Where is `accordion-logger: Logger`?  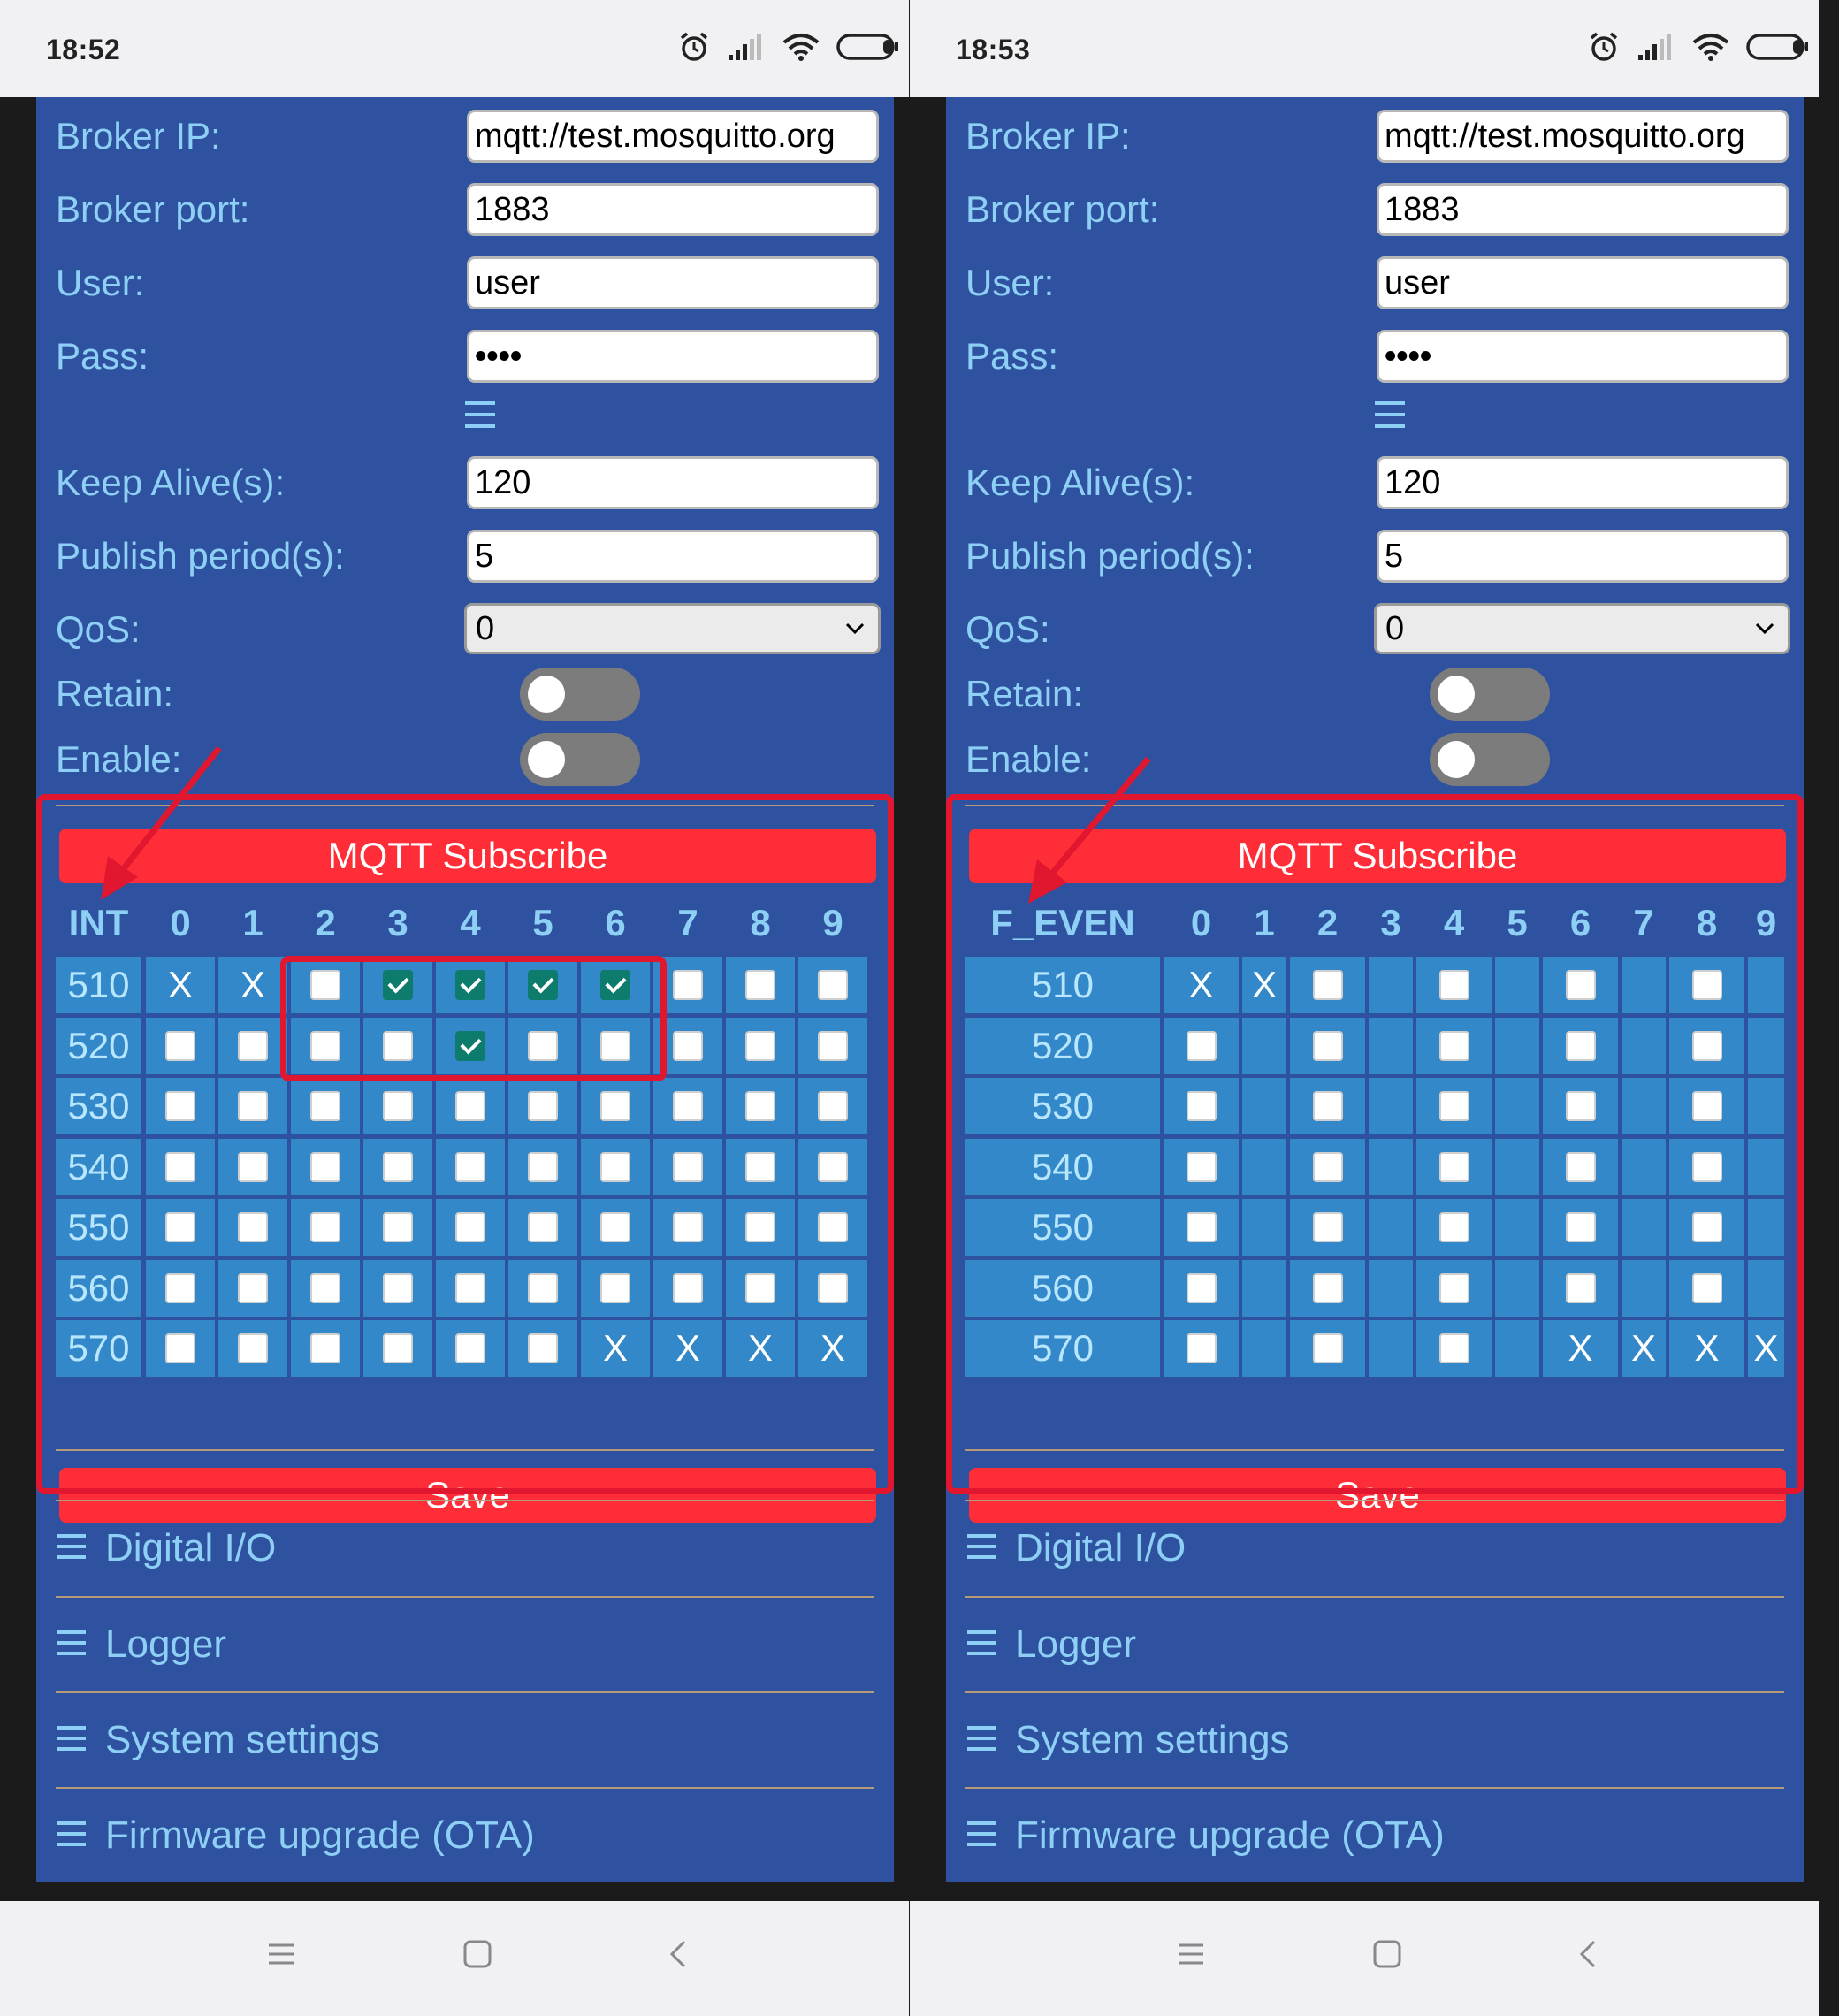 accordion-logger: Logger is located at coordinates (465, 1643).